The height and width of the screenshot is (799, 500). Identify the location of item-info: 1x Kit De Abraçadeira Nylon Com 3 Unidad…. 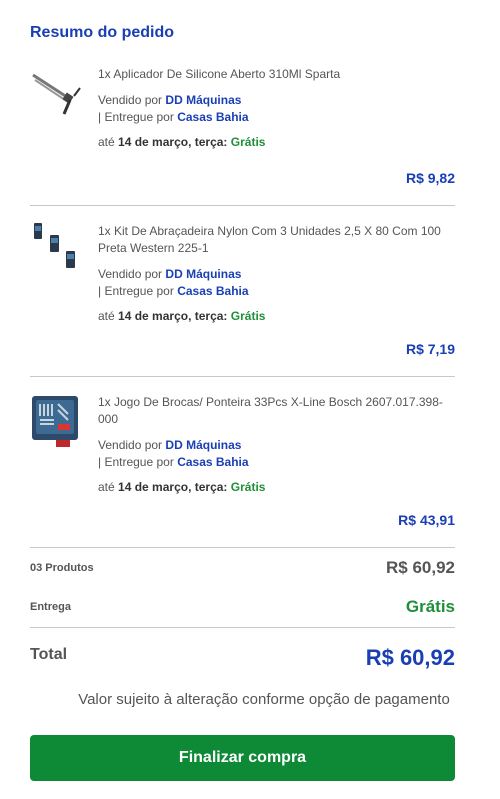
(276, 274).